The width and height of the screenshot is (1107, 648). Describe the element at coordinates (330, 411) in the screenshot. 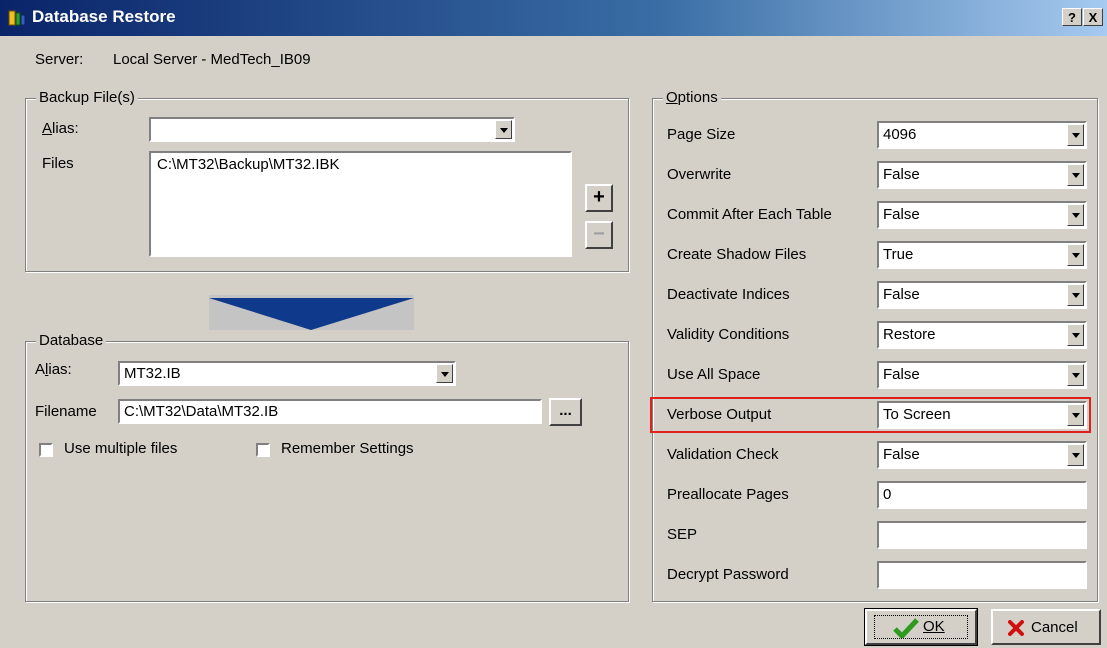

I see `filename-input: C:\MT32\Data\MT32.IB` at that location.